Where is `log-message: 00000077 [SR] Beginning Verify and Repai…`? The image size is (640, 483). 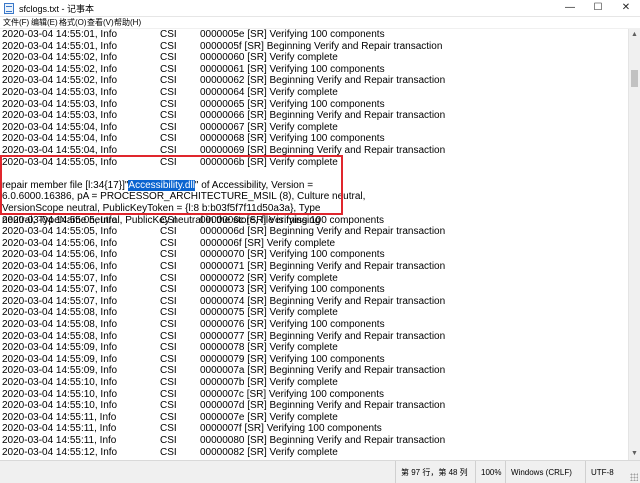
log-message: 00000077 [SR] Beginning Verify and Repai… is located at coordinates (323, 336).